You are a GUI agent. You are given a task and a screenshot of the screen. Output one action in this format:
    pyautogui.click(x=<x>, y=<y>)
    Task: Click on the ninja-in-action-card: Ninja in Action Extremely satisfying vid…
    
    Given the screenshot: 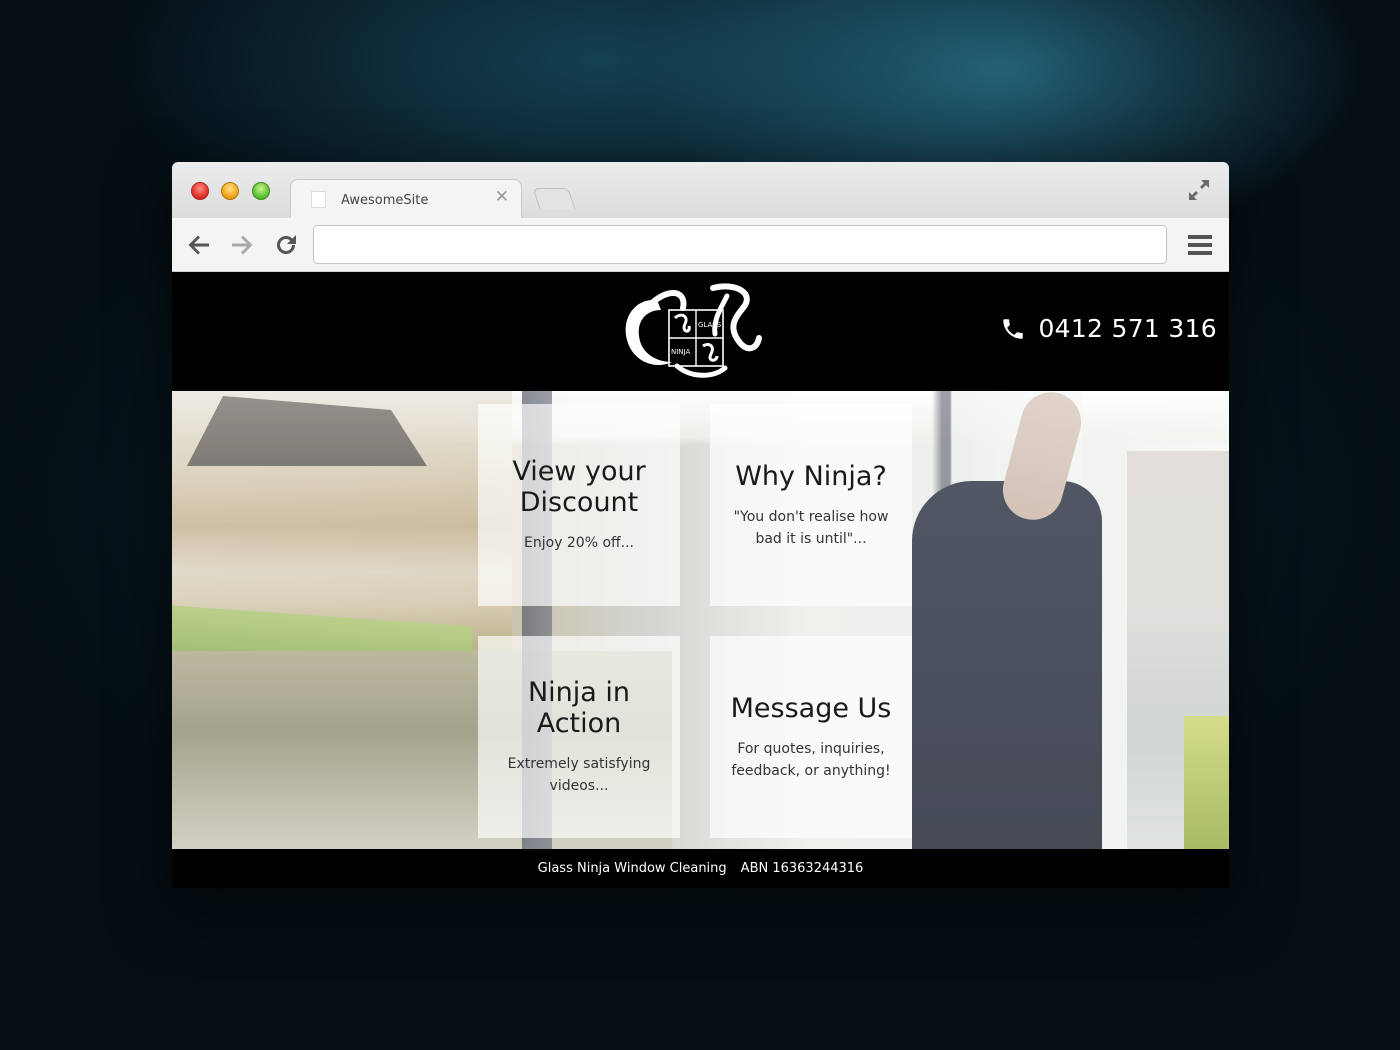 What is the action you would take?
    pyautogui.click(x=579, y=737)
    